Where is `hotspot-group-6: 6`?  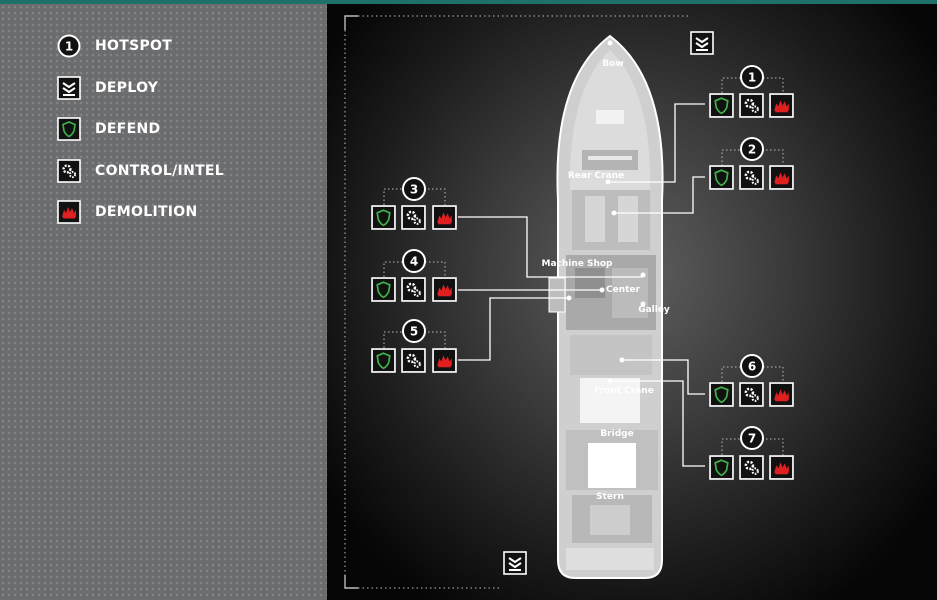
hotspot-group-6: 6 is located at coordinates (751, 380).